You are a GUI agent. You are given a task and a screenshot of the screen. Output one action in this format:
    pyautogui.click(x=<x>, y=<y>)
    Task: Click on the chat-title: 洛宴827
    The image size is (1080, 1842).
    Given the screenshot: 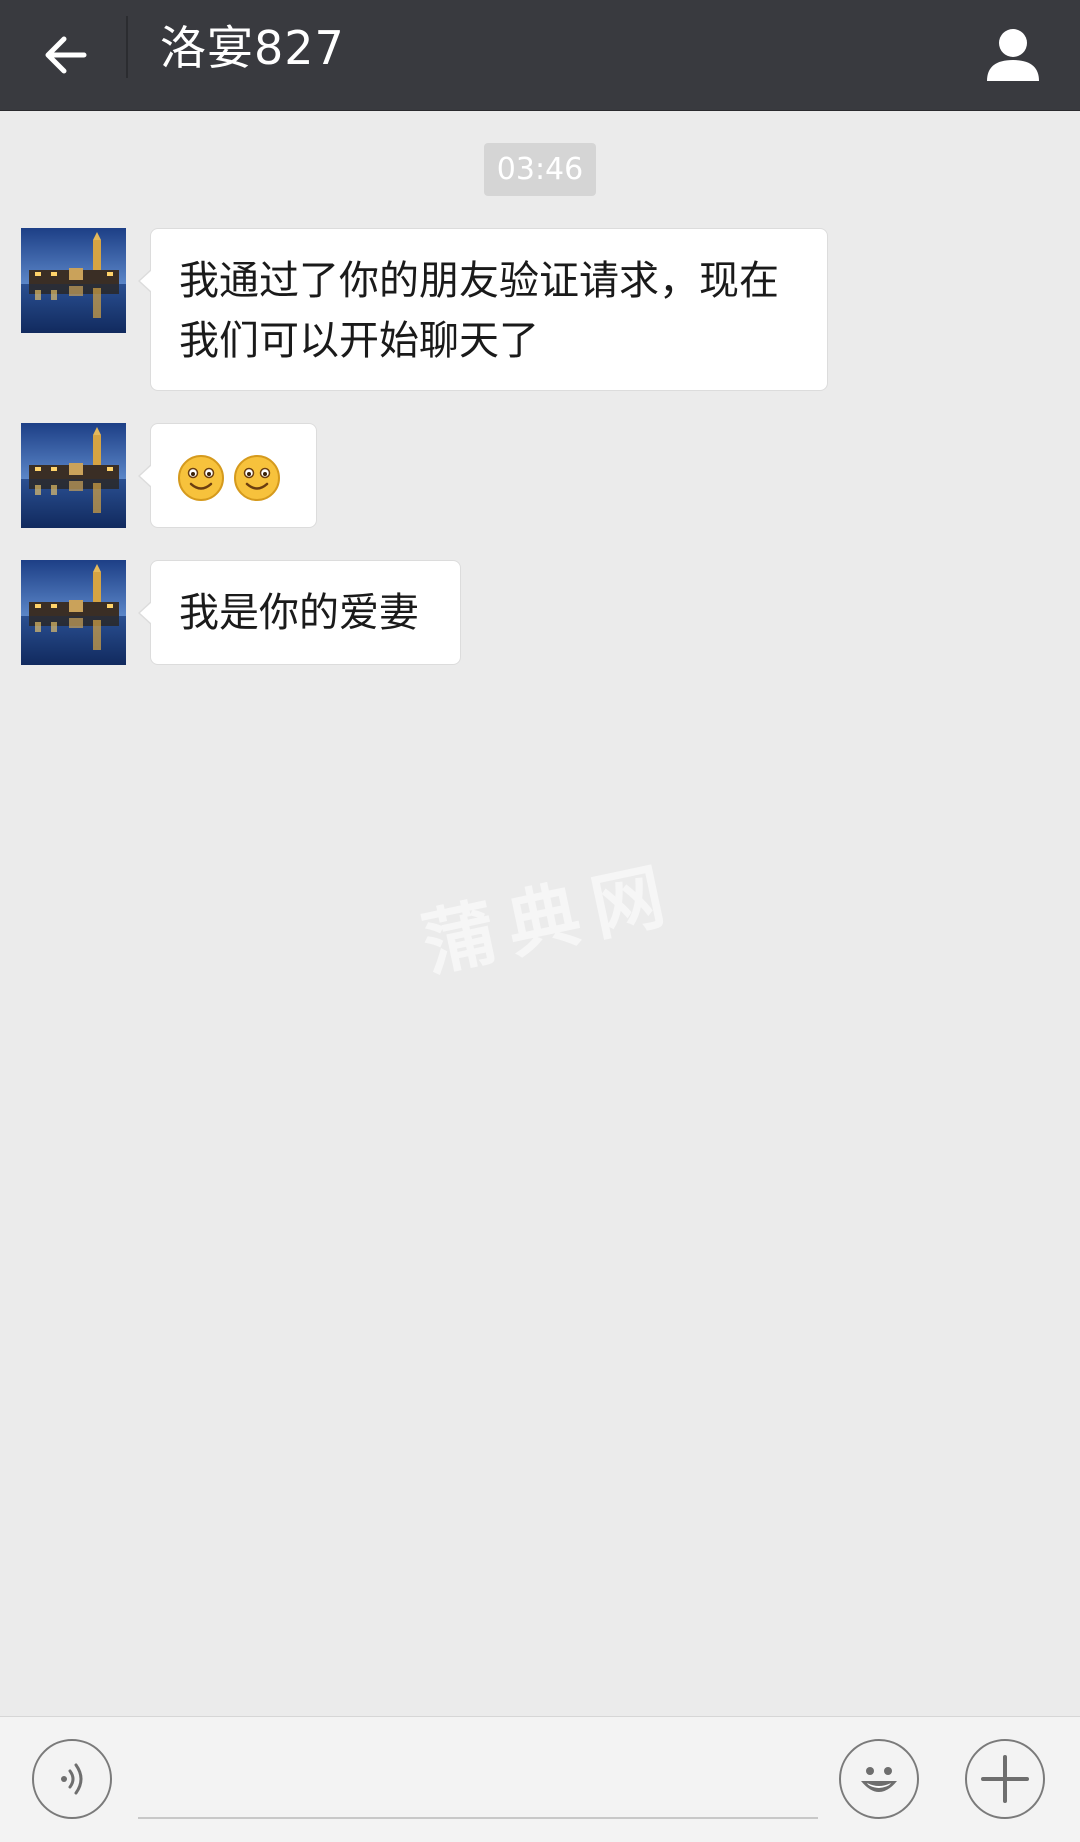 What is the action you would take?
    pyautogui.click(x=252, y=48)
    